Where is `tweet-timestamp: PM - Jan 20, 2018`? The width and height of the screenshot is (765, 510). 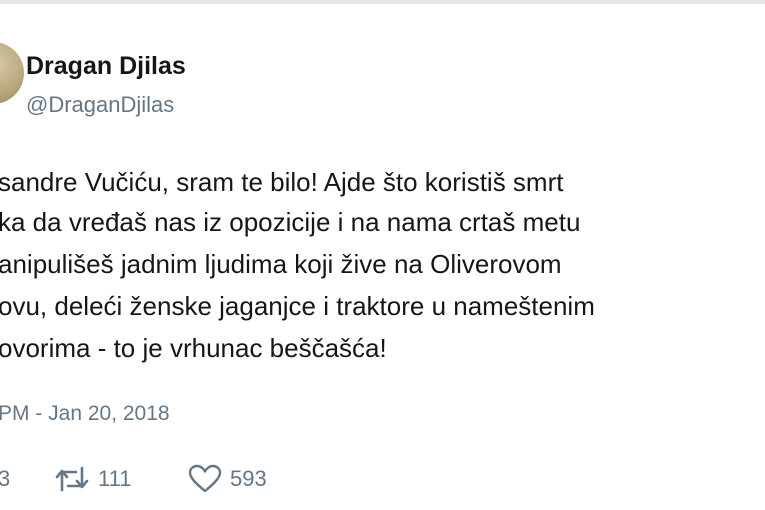 tweet-timestamp: PM - Jan 20, 2018 is located at coordinates (85, 414).